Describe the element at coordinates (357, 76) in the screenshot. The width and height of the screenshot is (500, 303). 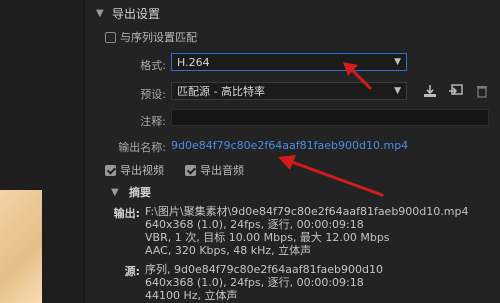
I see `format-arrow` at that location.